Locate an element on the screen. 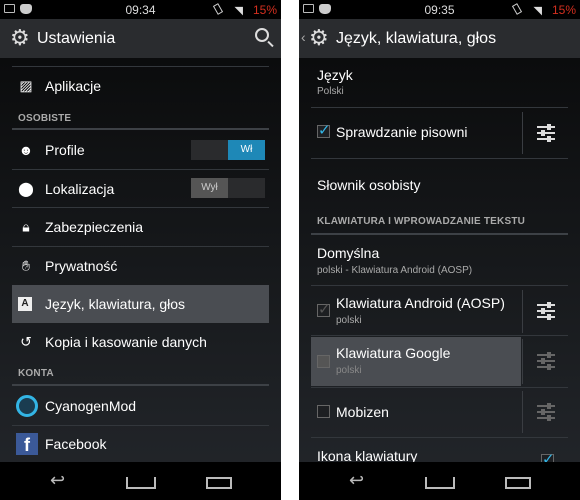 The height and width of the screenshot is (500, 580). spellcheck-item: Sprawdzanie pisowni is located at coordinates (439, 133).